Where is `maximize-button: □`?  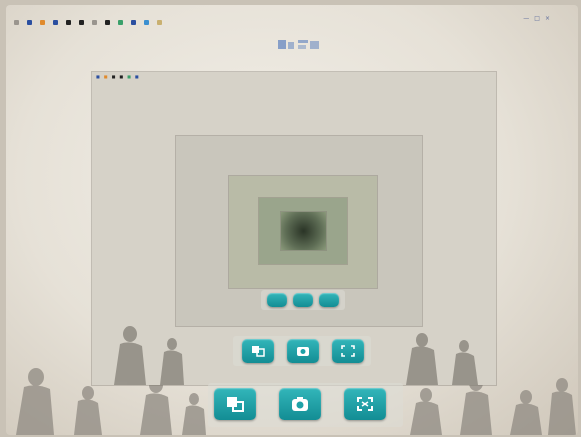
maximize-button: □ is located at coordinates (537, 18).